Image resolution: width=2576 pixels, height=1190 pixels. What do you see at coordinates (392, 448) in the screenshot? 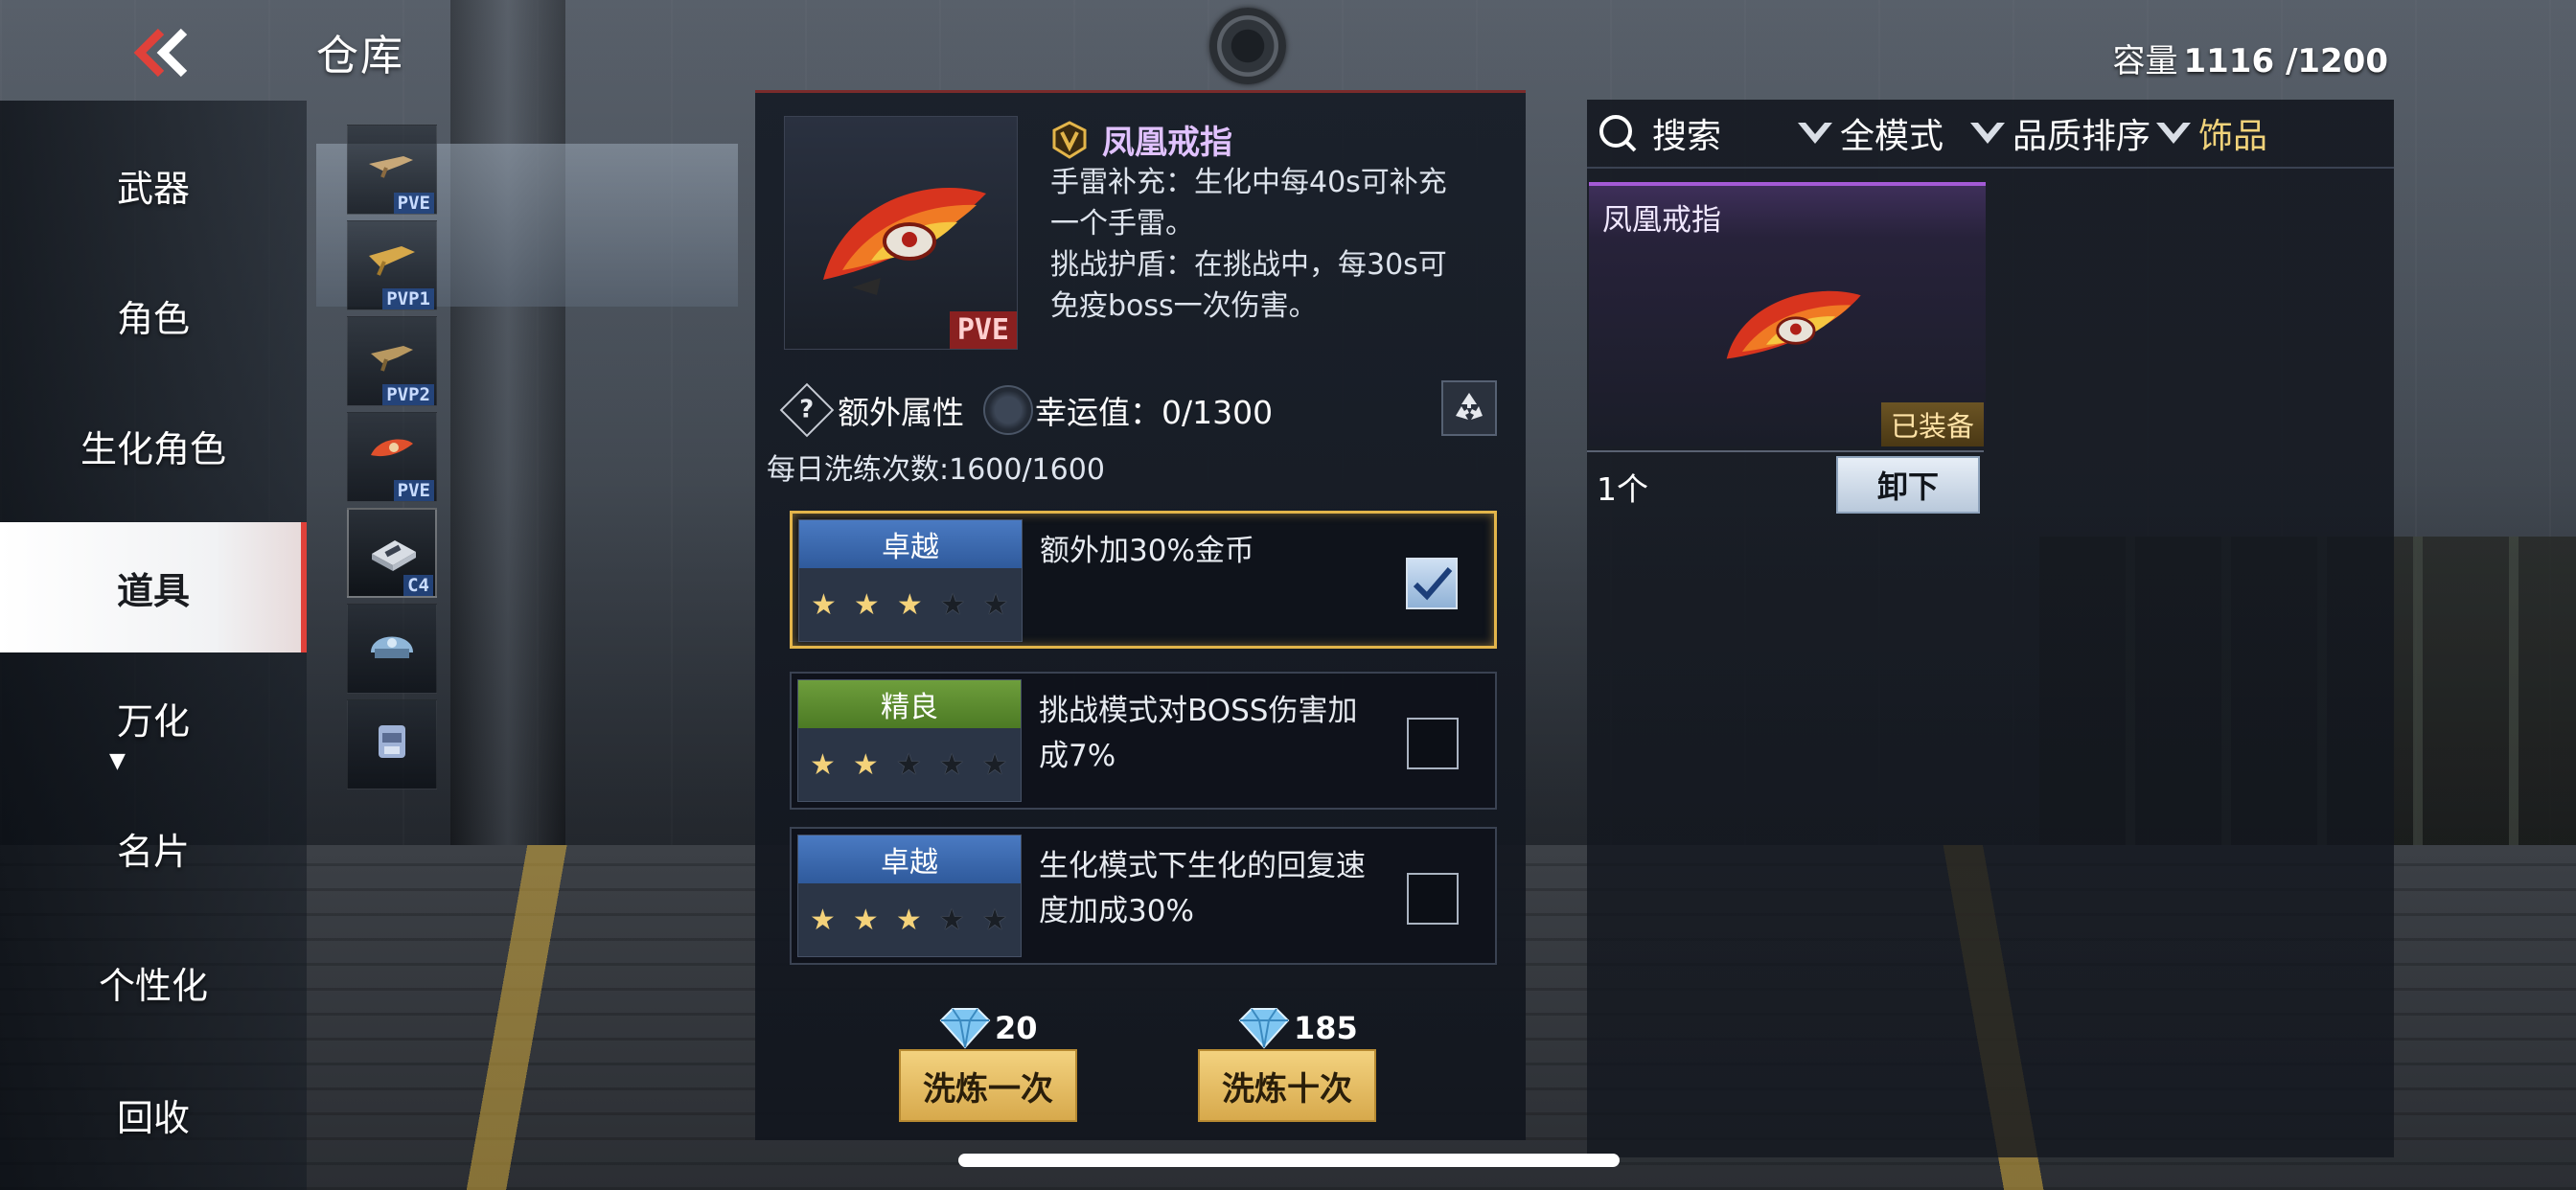
I see `ring-icon` at bounding box center [392, 448].